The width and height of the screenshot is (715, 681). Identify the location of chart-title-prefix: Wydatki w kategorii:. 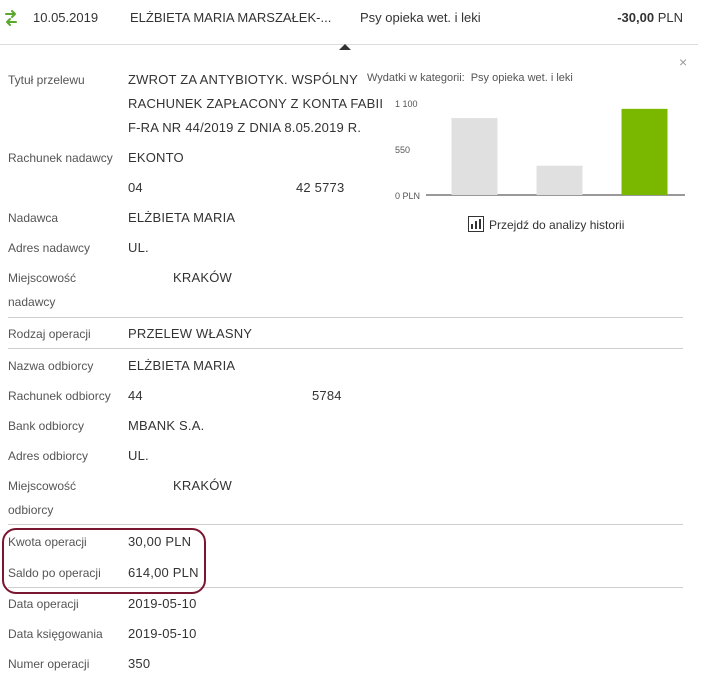
(416, 78).